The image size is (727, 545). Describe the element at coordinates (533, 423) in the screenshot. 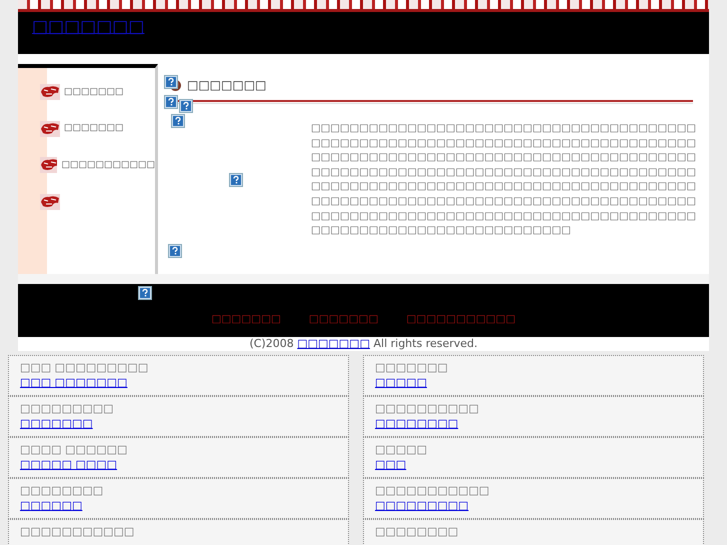

I see `listing-link: □□□□□□□□` at that location.